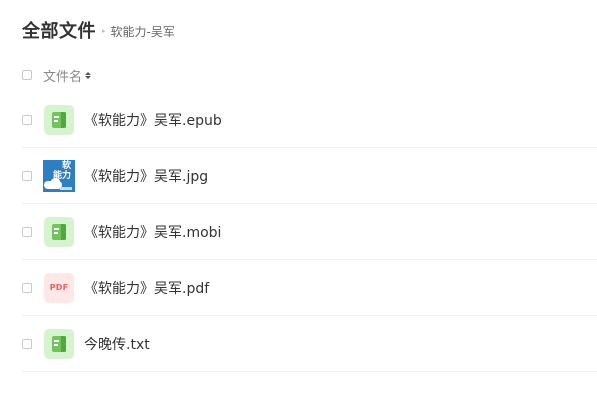  What do you see at coordinates (59, 175) in the screenshot?
I see `image-thumbnail-icon: 软 能力` at bounding box center [59, 175].